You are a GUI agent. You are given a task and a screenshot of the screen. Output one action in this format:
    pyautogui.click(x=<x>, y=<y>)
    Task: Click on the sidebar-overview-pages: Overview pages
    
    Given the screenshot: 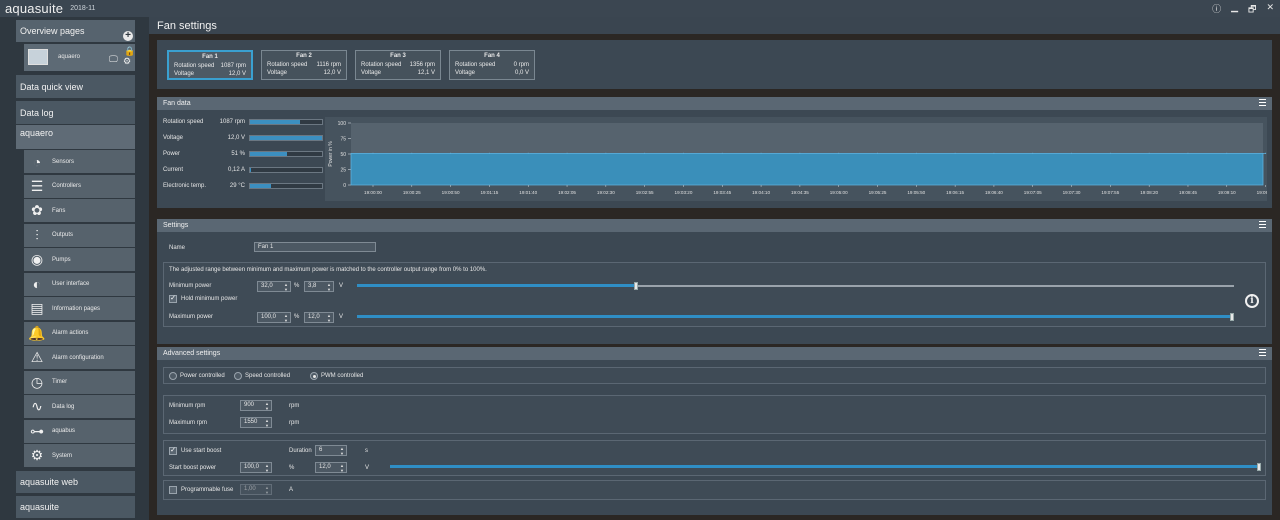 What is the action you would take?
    pyautogui.click(x=75, y=31)
    